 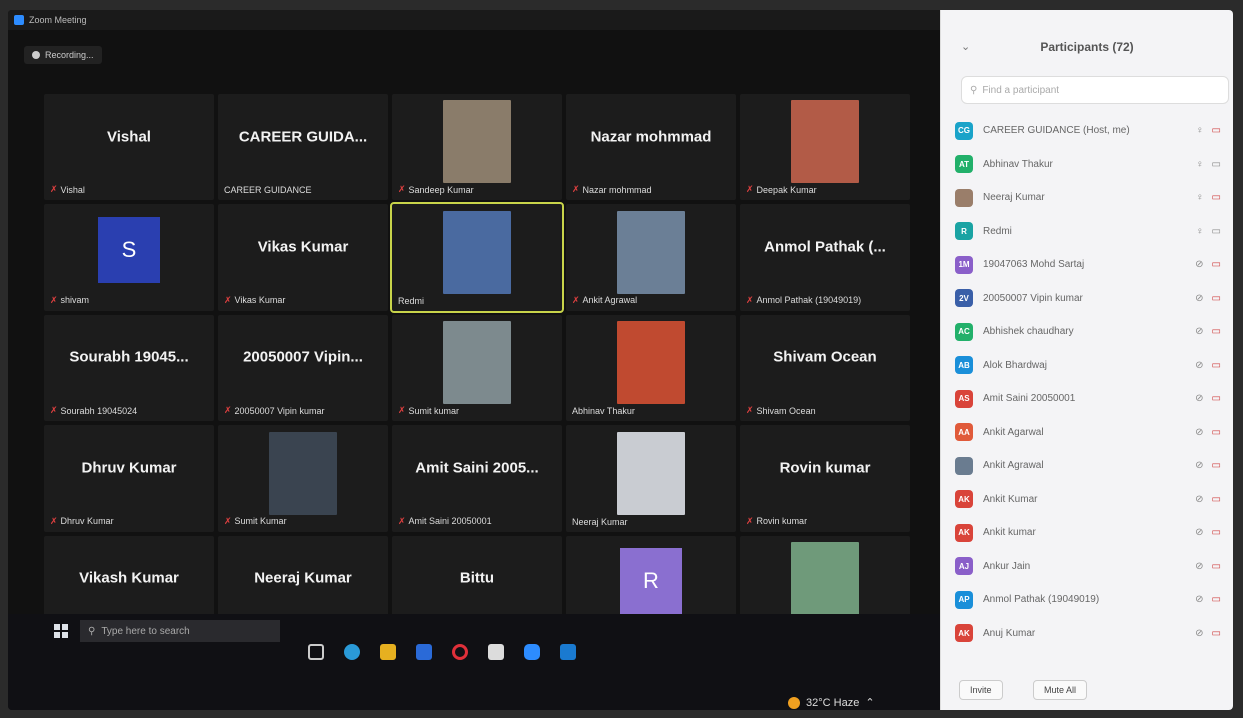 I want to click on participant-row: AC Abhishek chaudhary ⊘ ▭, so click(x=1090, y=332).